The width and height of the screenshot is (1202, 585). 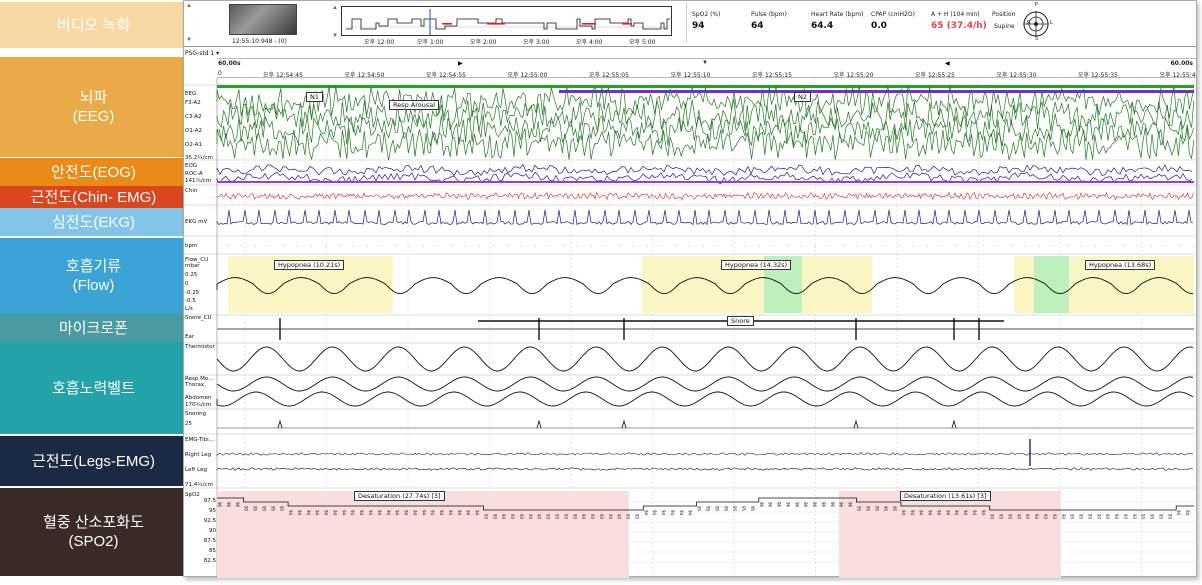 I want to click on ekg-trace, so click(x=705, y=217).